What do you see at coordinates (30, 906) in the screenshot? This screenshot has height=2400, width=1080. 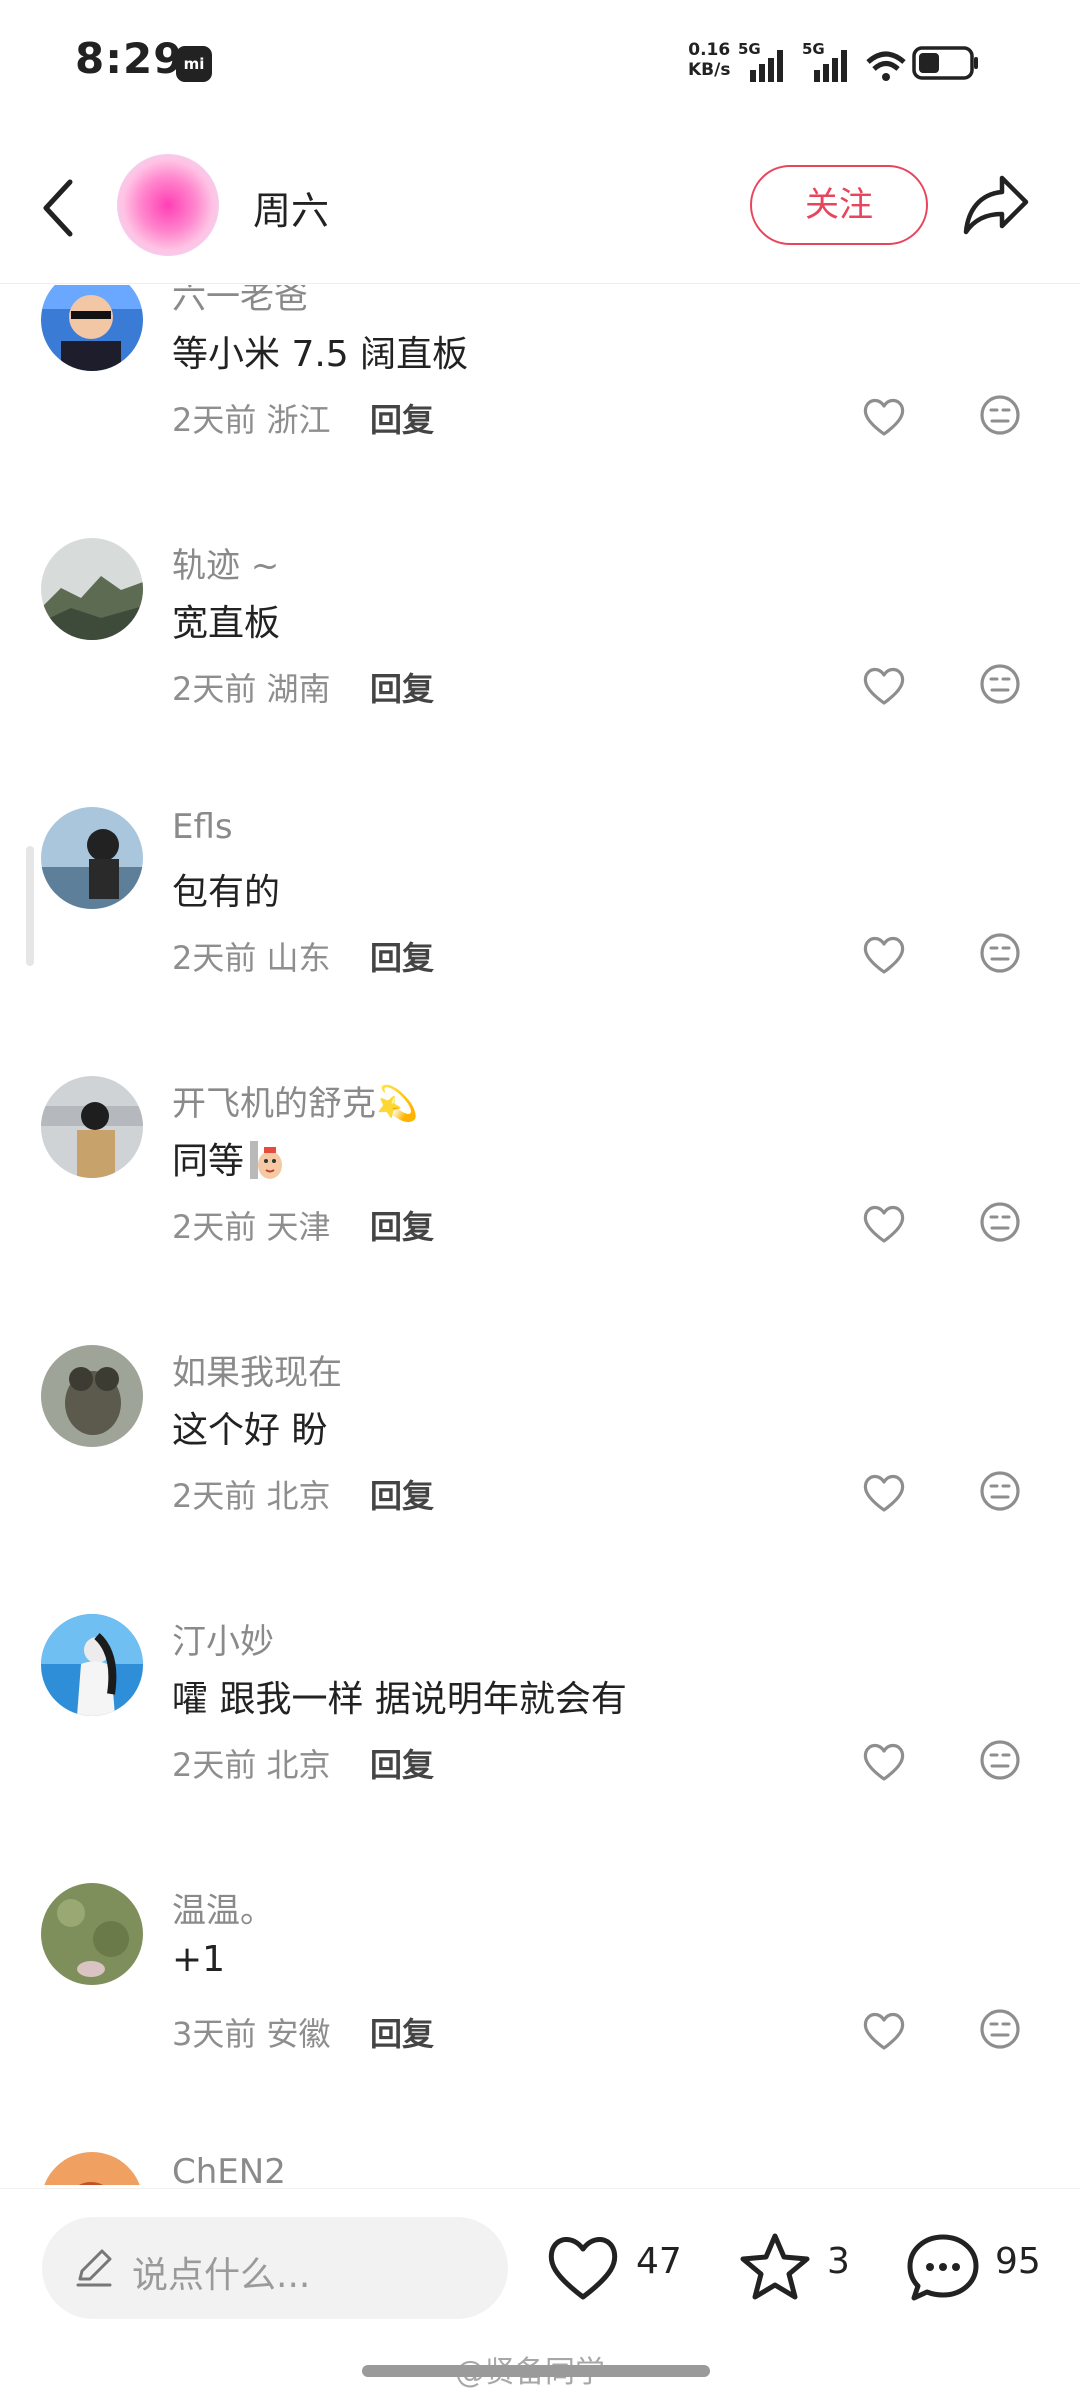 I see `scroll-indicator` at bounding box center [30, 906].